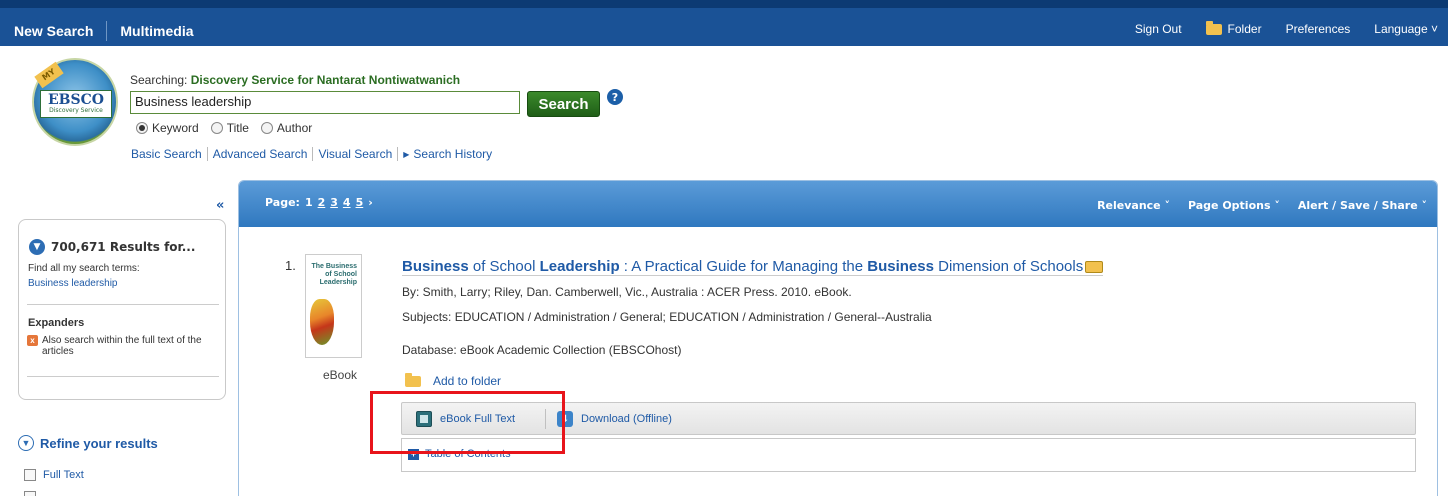 The image size is (1448, 496). What do you see at coordinates (76, 110) in the screenshot?
I see `logo-subtext: Discovery Service` at bounding box center [76, 110].